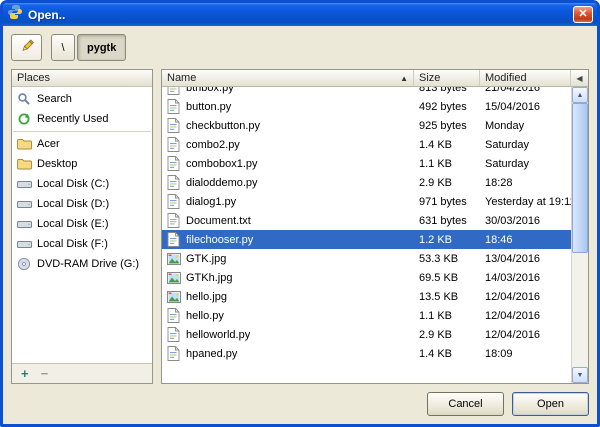 The height and width of the screenshot is (427, 600). I want to click on path-bar: \ pygtk, so click(89, 47).